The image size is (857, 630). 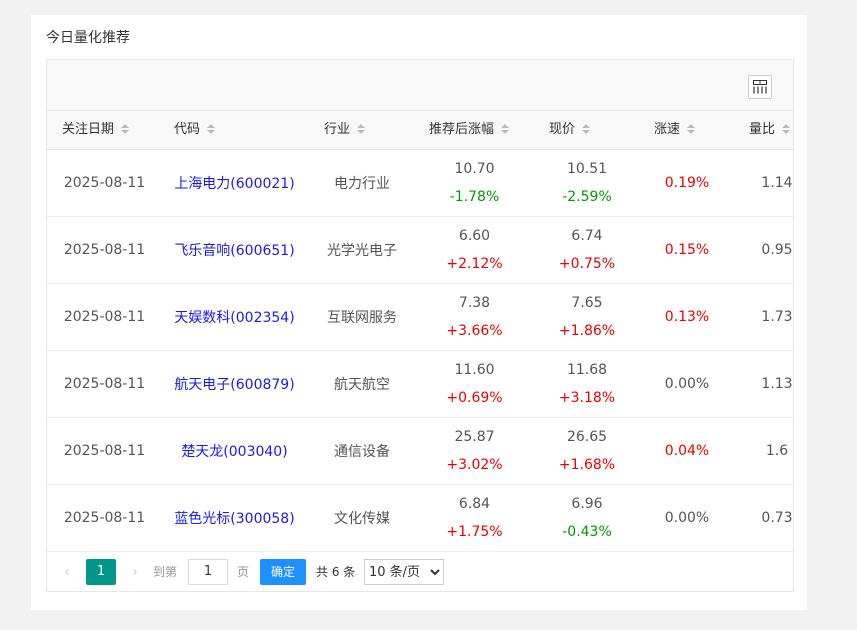 What do you see at coordinates (234, 451) in the screenshot?
I see `stock-link: 楚天龙(003040)` at bounding box center [234, 451].